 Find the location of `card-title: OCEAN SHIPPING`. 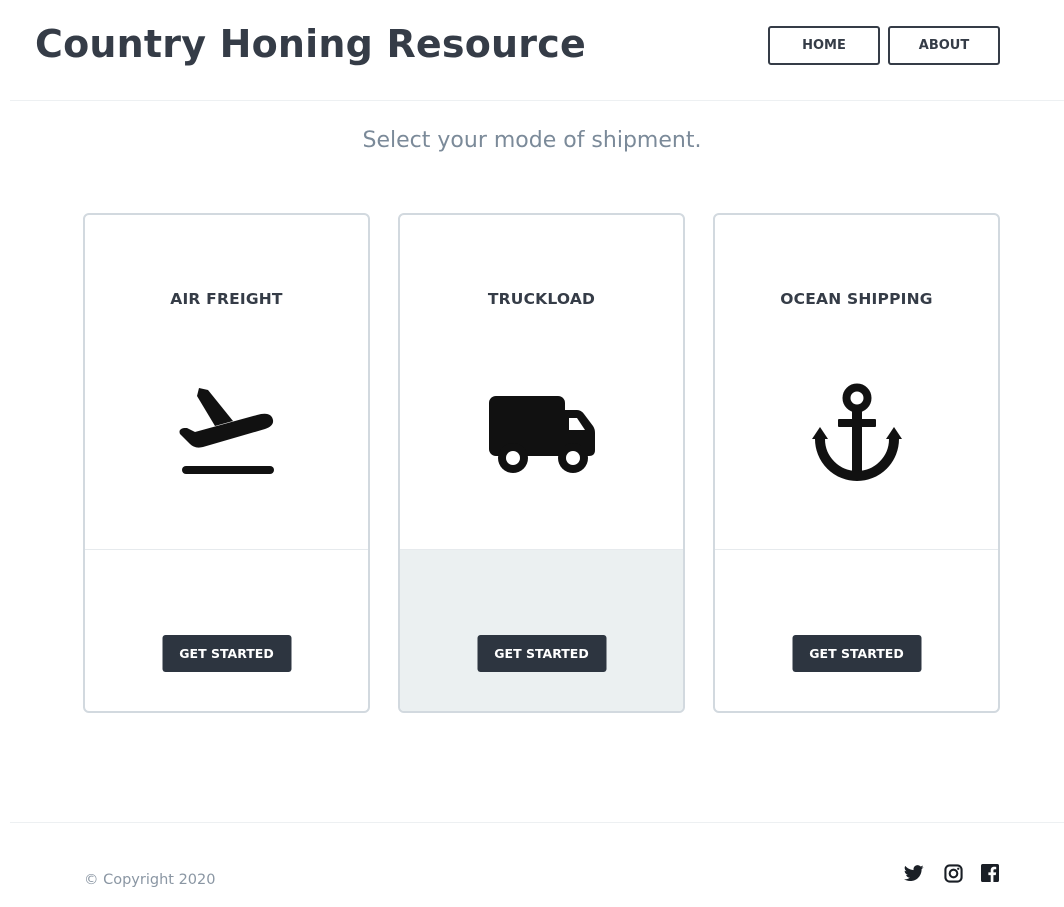

card-title: OCEAN SHIPPING is located at coordinates (856, 299).